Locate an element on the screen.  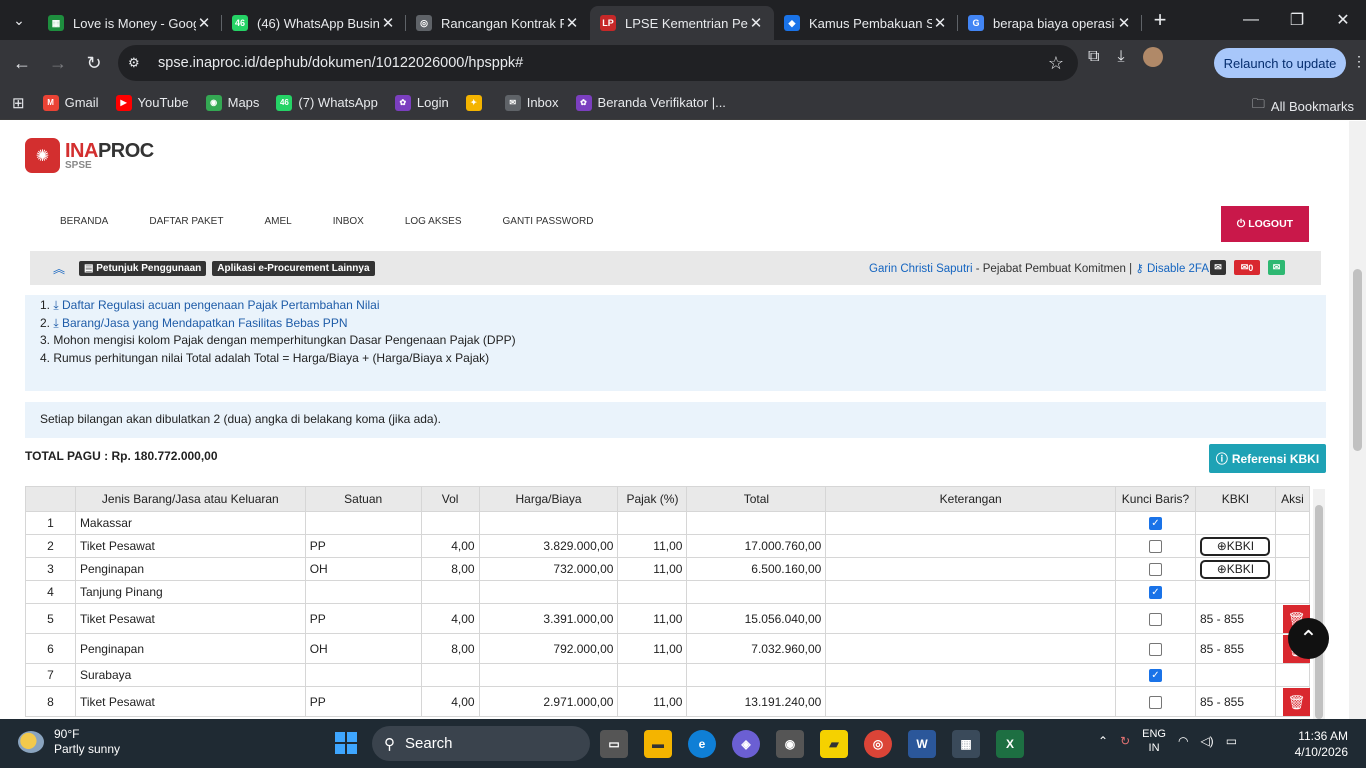
bookmark-item: ✿ Login is located at coordinates (421, 102).